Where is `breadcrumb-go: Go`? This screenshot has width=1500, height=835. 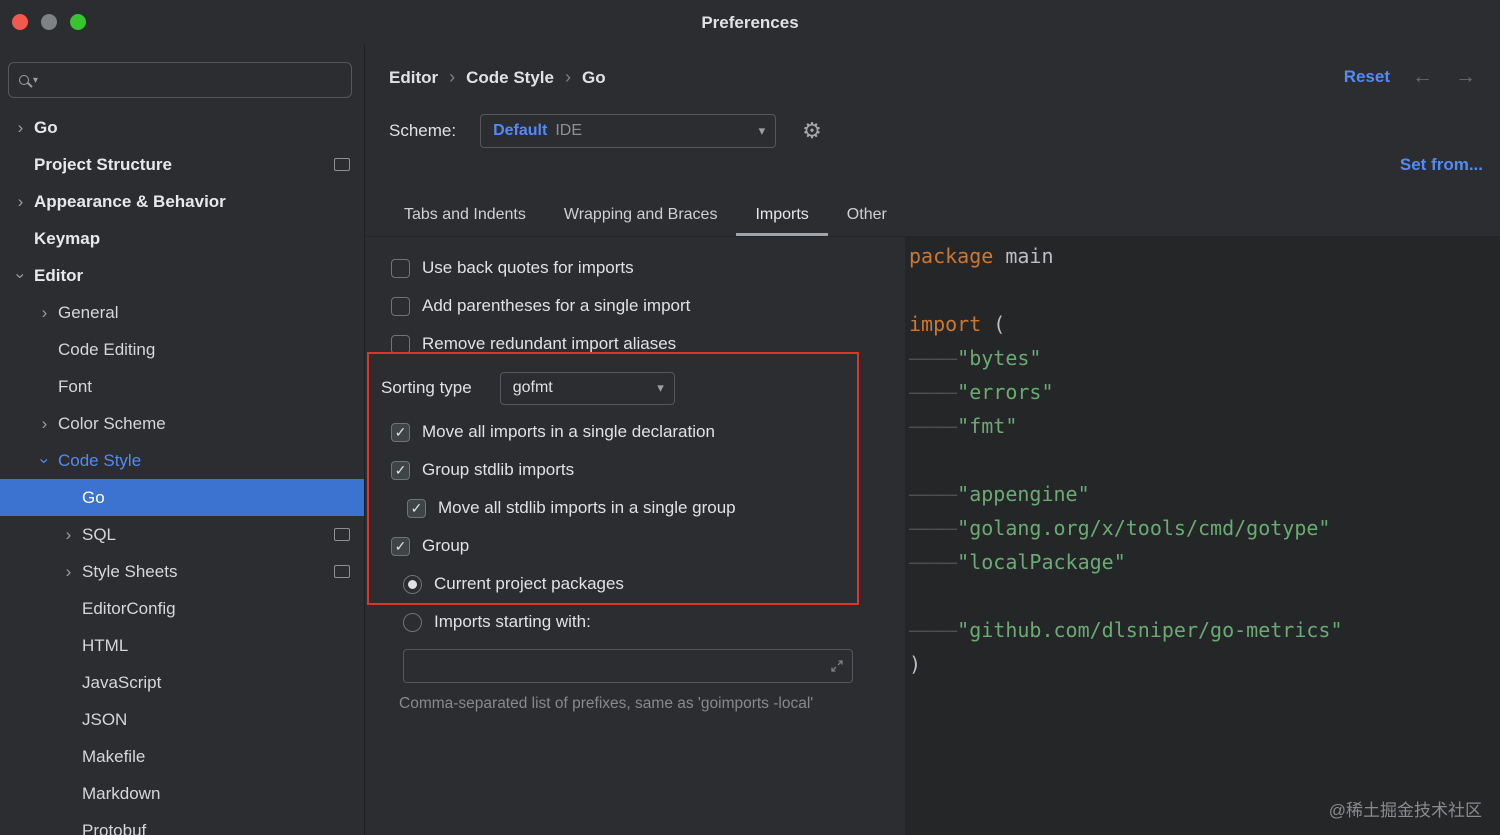
breadcrumb-go: Go is located at coordinates (593, 77).